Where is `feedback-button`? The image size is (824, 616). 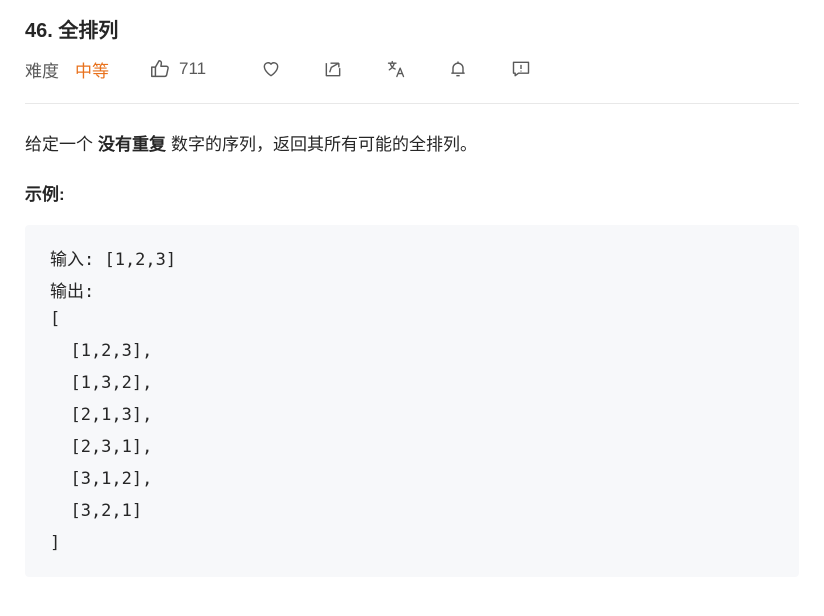
feedback-button is located at coordinates (521, 69).